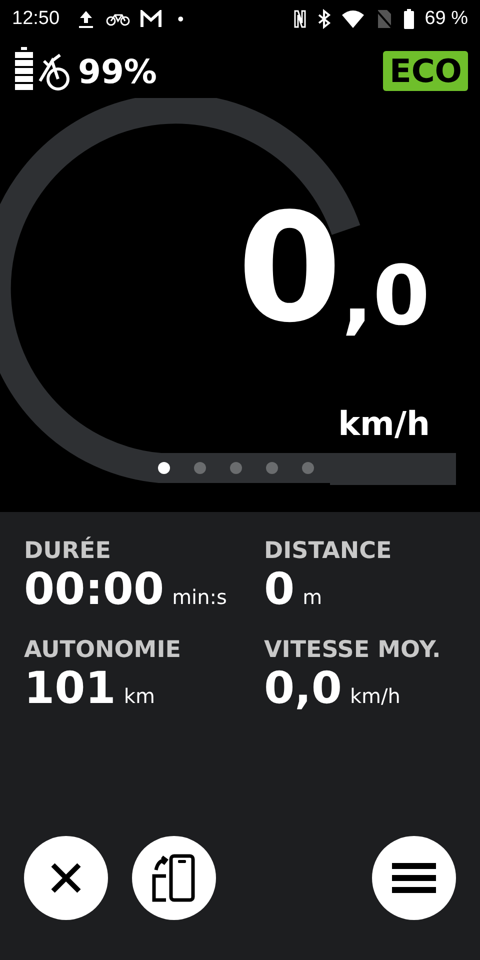 Image resolution: width=480 pixels, height=960 pixels. What do you see at coordinates (352, 19) in the screenshot?
I see `wifi-icon` at bounding box center [352, 19].